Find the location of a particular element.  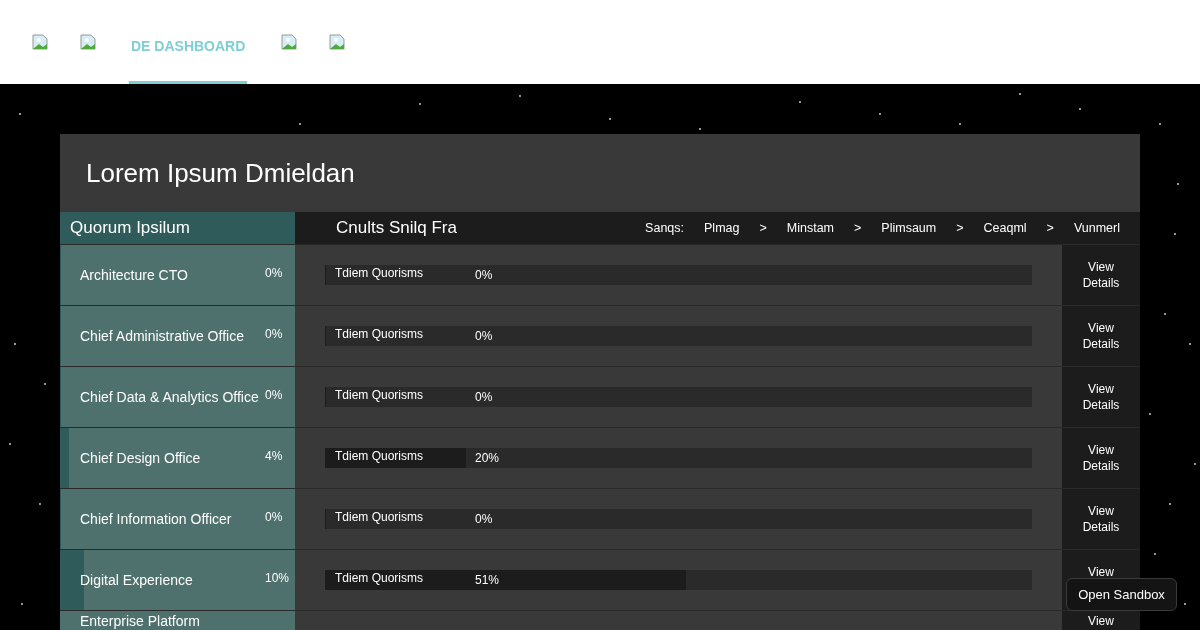

group-percent: 10% is located at coordinates (277, 578).